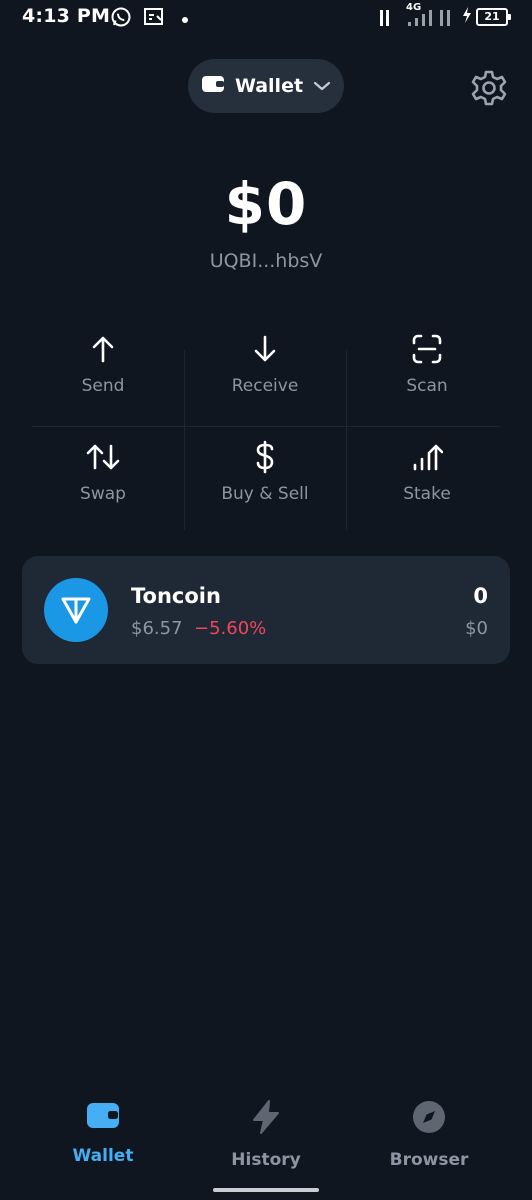  I want to click on nav-history: History, so click(266, 1135).